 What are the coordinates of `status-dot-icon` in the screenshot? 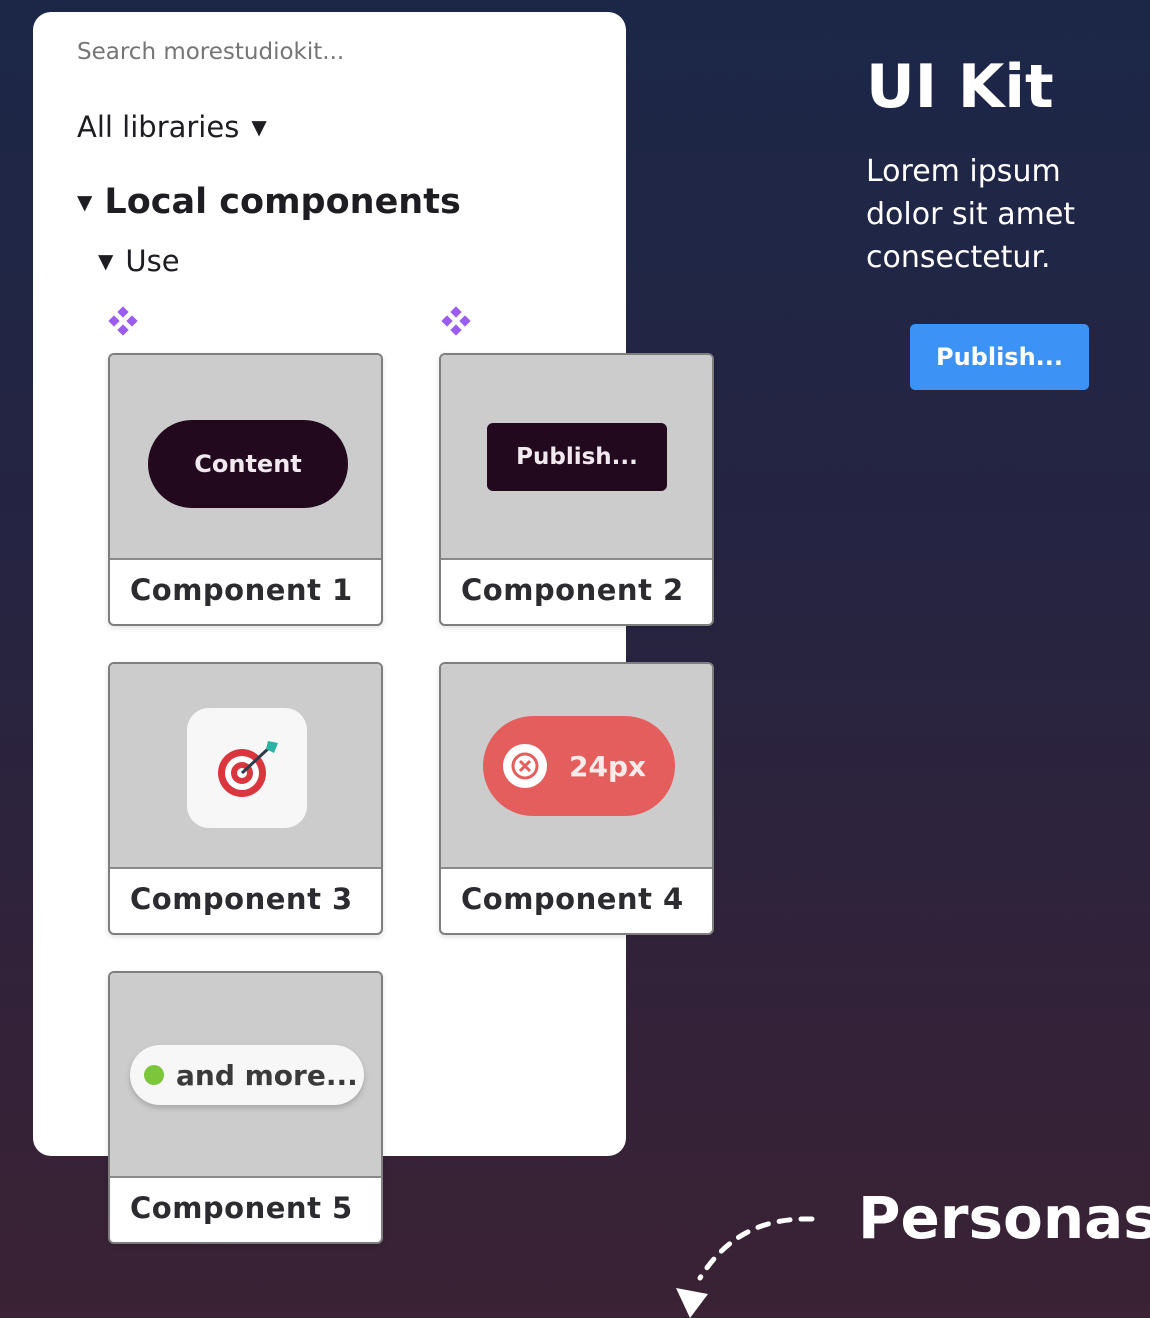 It's located at (154, 1075).